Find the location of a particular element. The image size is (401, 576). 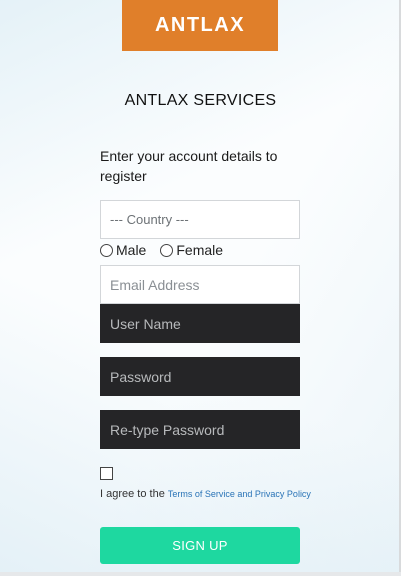

sign-up-button: SIGN UP is located at coordinates (200, 545).